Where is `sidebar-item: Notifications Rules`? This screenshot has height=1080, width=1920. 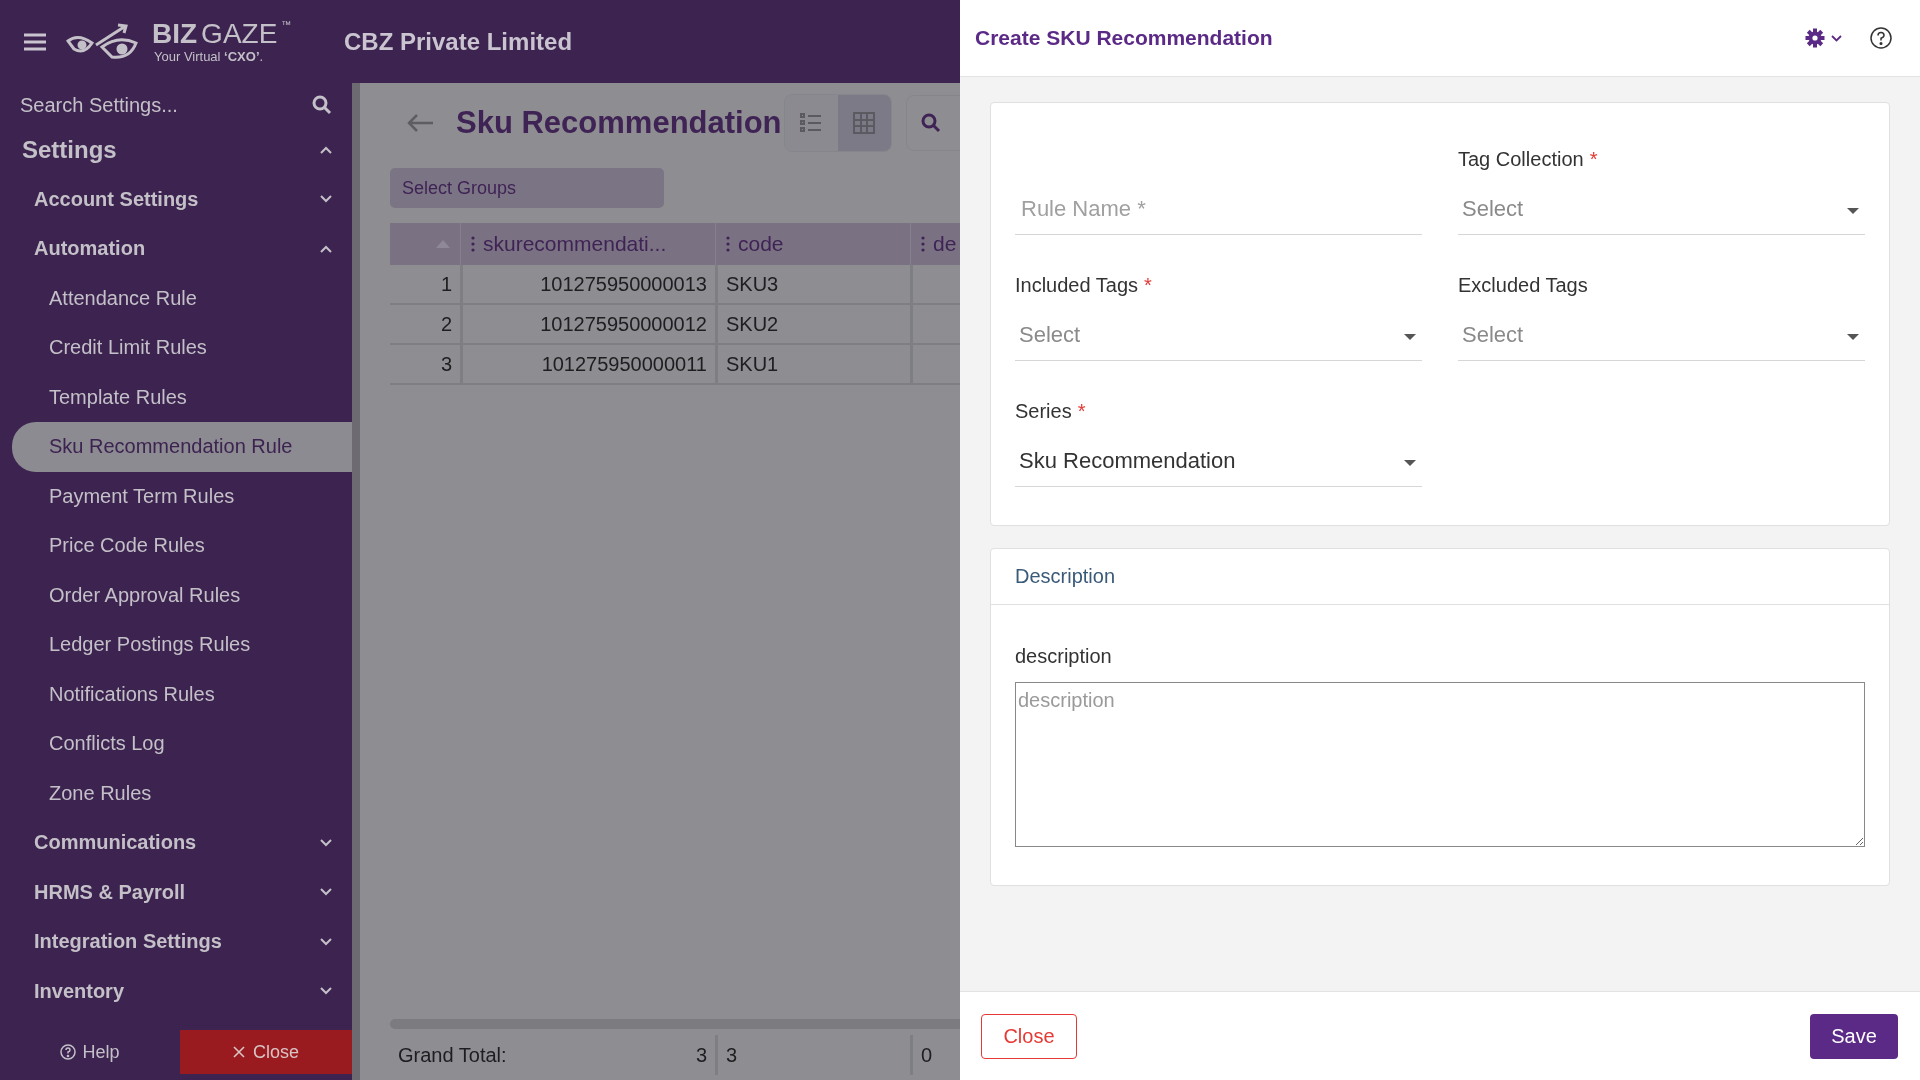
sidebar-item: Notifications Rules is located at coordinates (182, 694).